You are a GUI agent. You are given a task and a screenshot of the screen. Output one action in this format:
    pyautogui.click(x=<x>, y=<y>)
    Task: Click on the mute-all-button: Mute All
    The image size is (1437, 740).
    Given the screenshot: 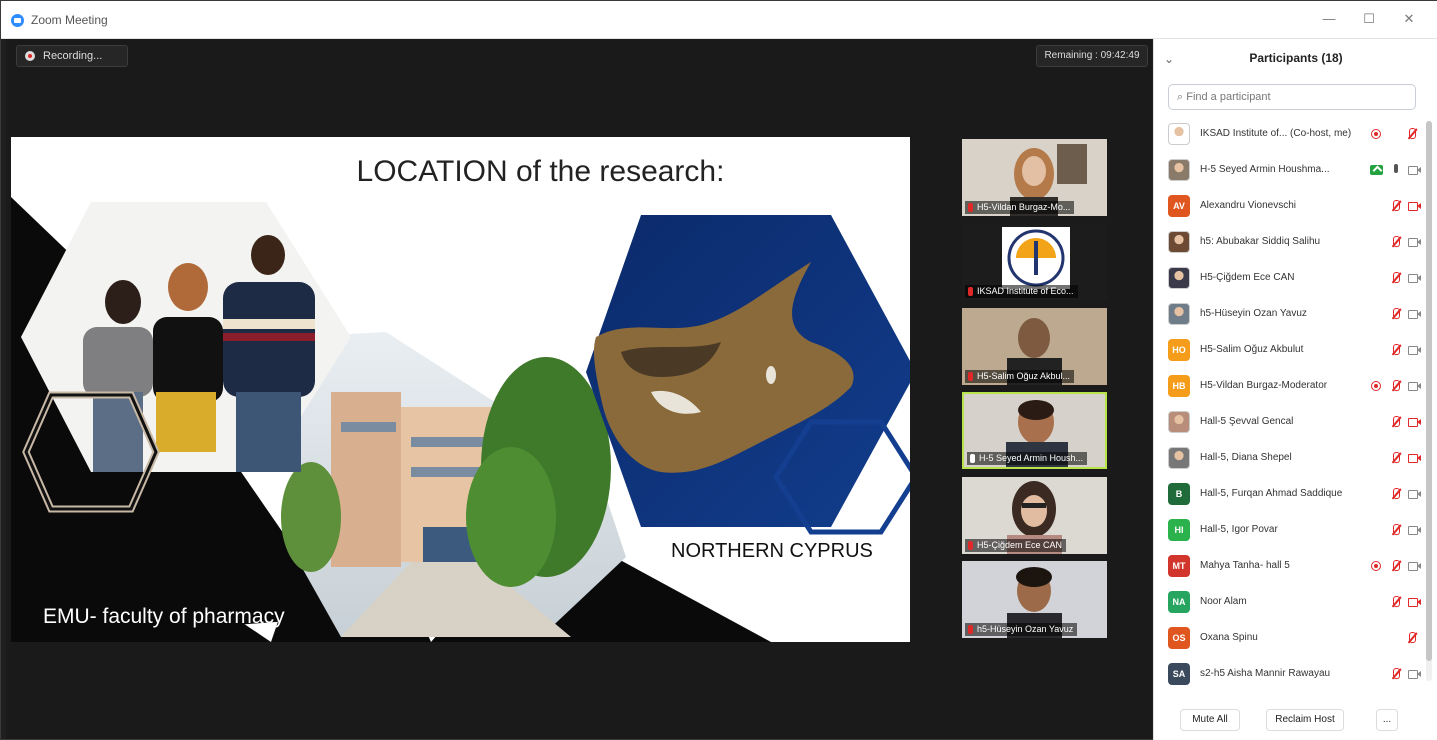 What is the action you would take?
    pyautogui.click(x=1210, y=720)
    